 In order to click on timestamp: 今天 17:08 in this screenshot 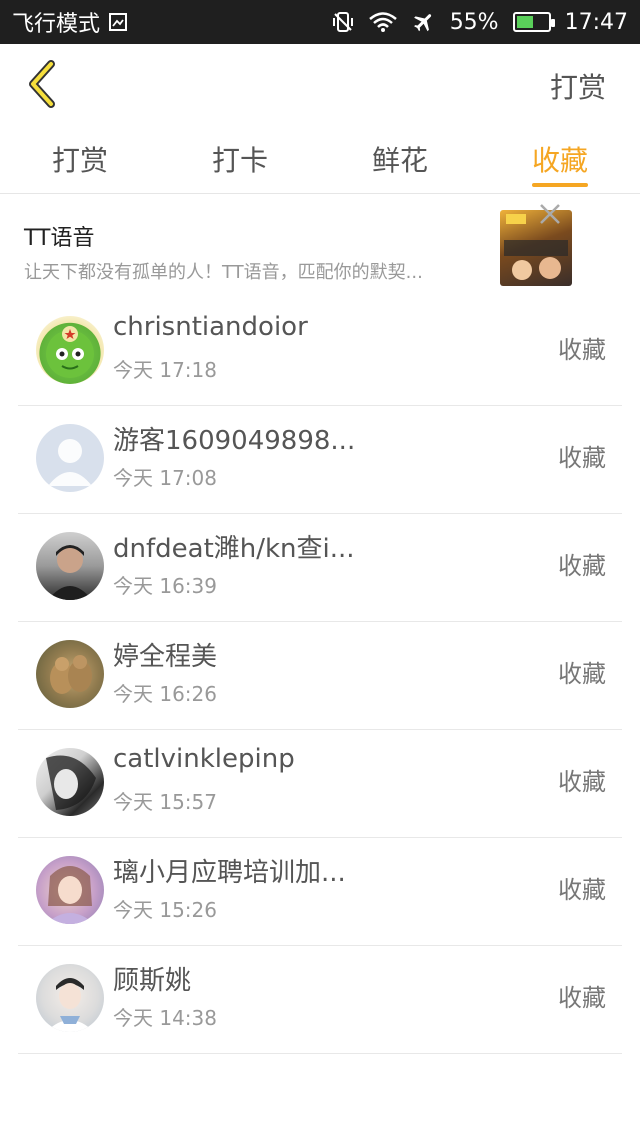, I will do `click(165, 478)`.